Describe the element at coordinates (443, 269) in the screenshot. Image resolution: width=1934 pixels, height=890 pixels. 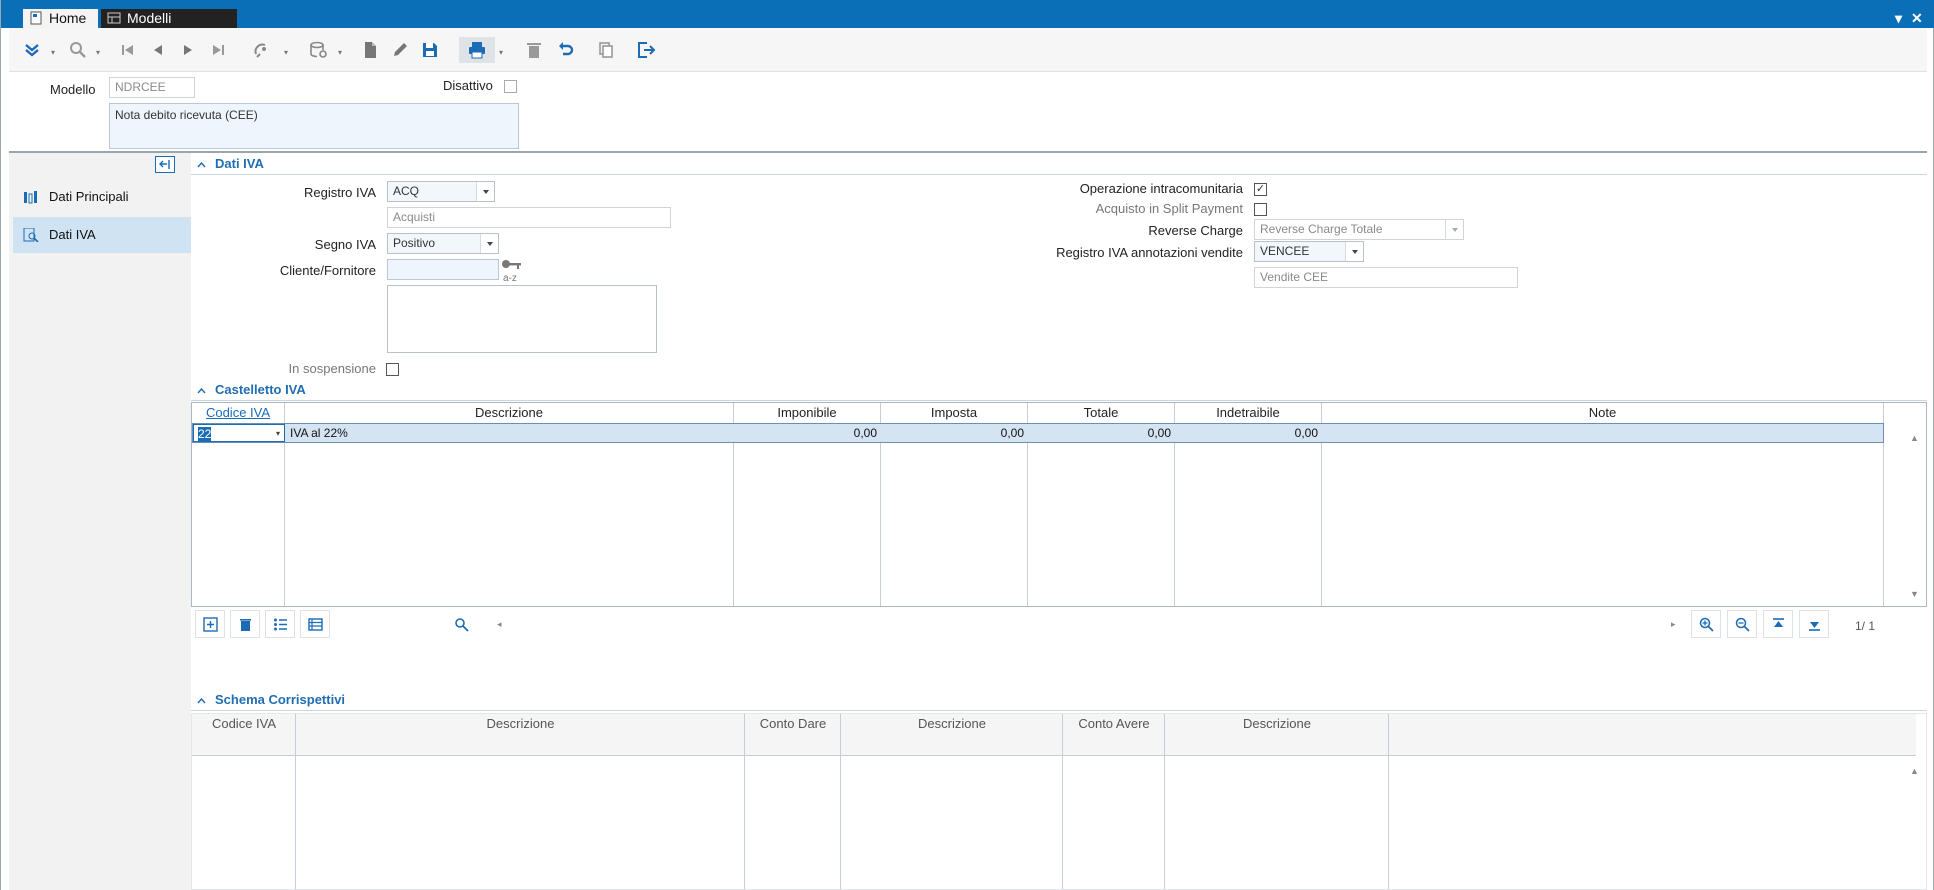
I see `cliente-fornitore-field` at that location.